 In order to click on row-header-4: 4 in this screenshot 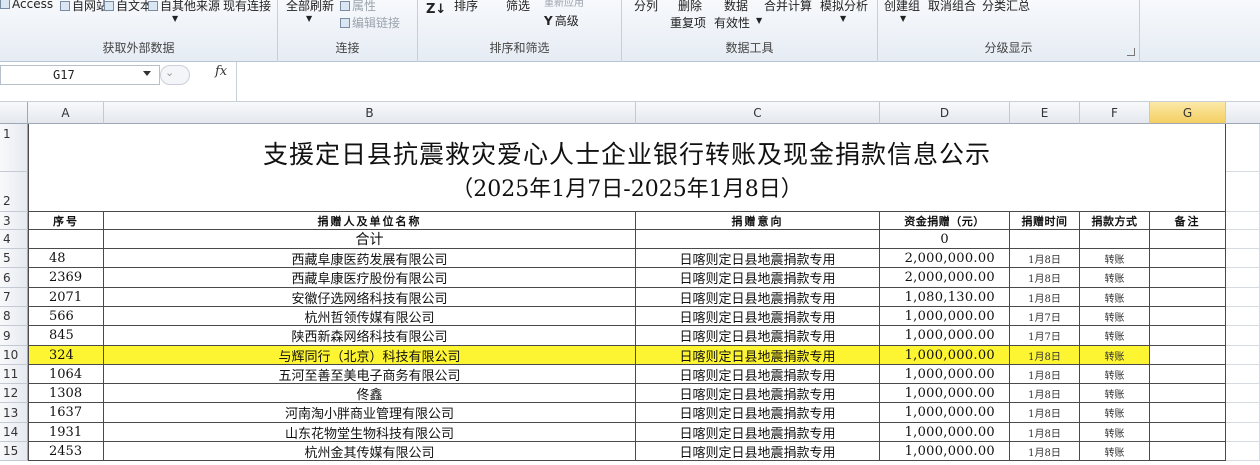, I will do `click(14, 239)`.